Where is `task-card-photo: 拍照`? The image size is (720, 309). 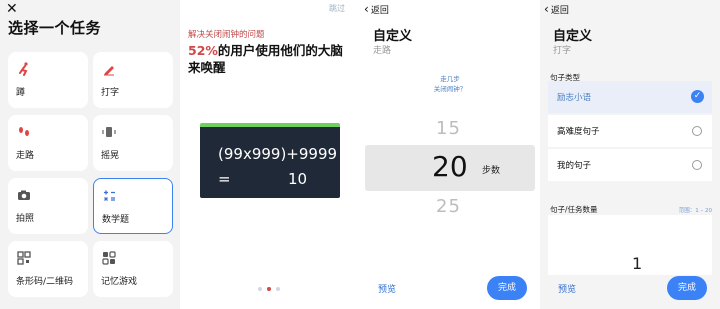 task-card-photo: 拍照 is located at coordinates (48, 206).